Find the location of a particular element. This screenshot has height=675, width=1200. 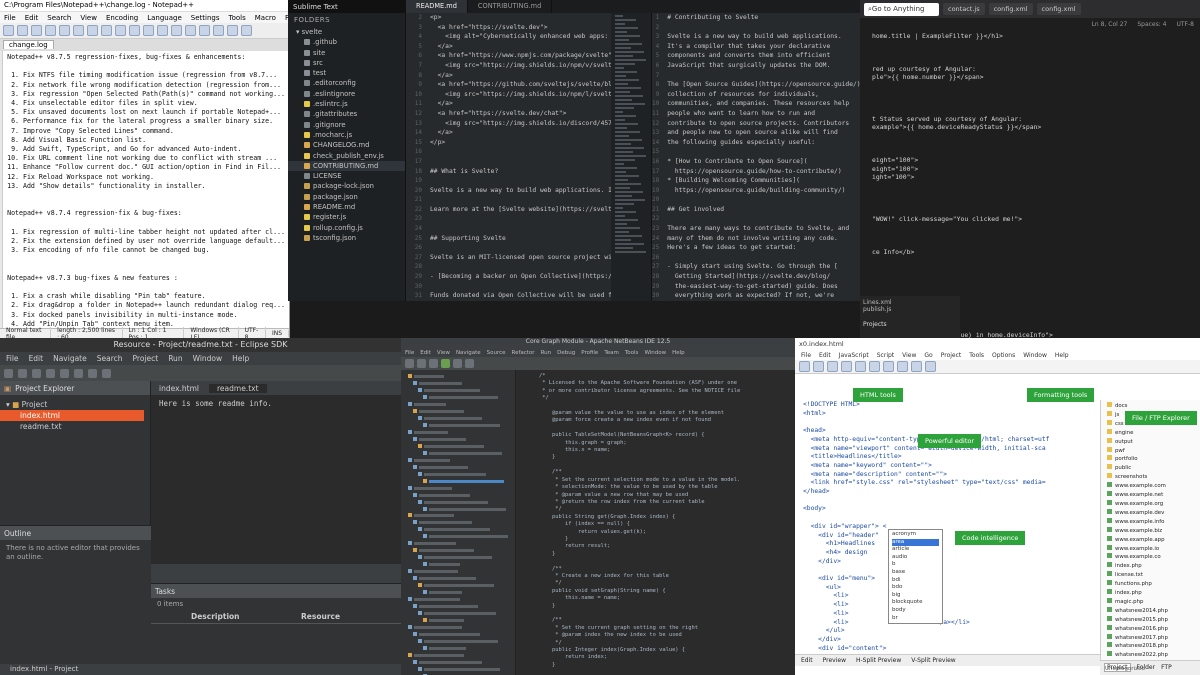

forward-icon is located at coordinates (106, 373).